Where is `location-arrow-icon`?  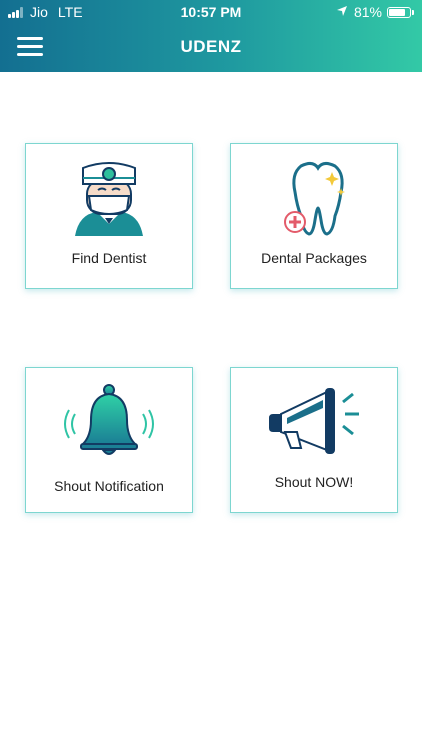
location-arrow-icon is located at coordinates (342, 12).